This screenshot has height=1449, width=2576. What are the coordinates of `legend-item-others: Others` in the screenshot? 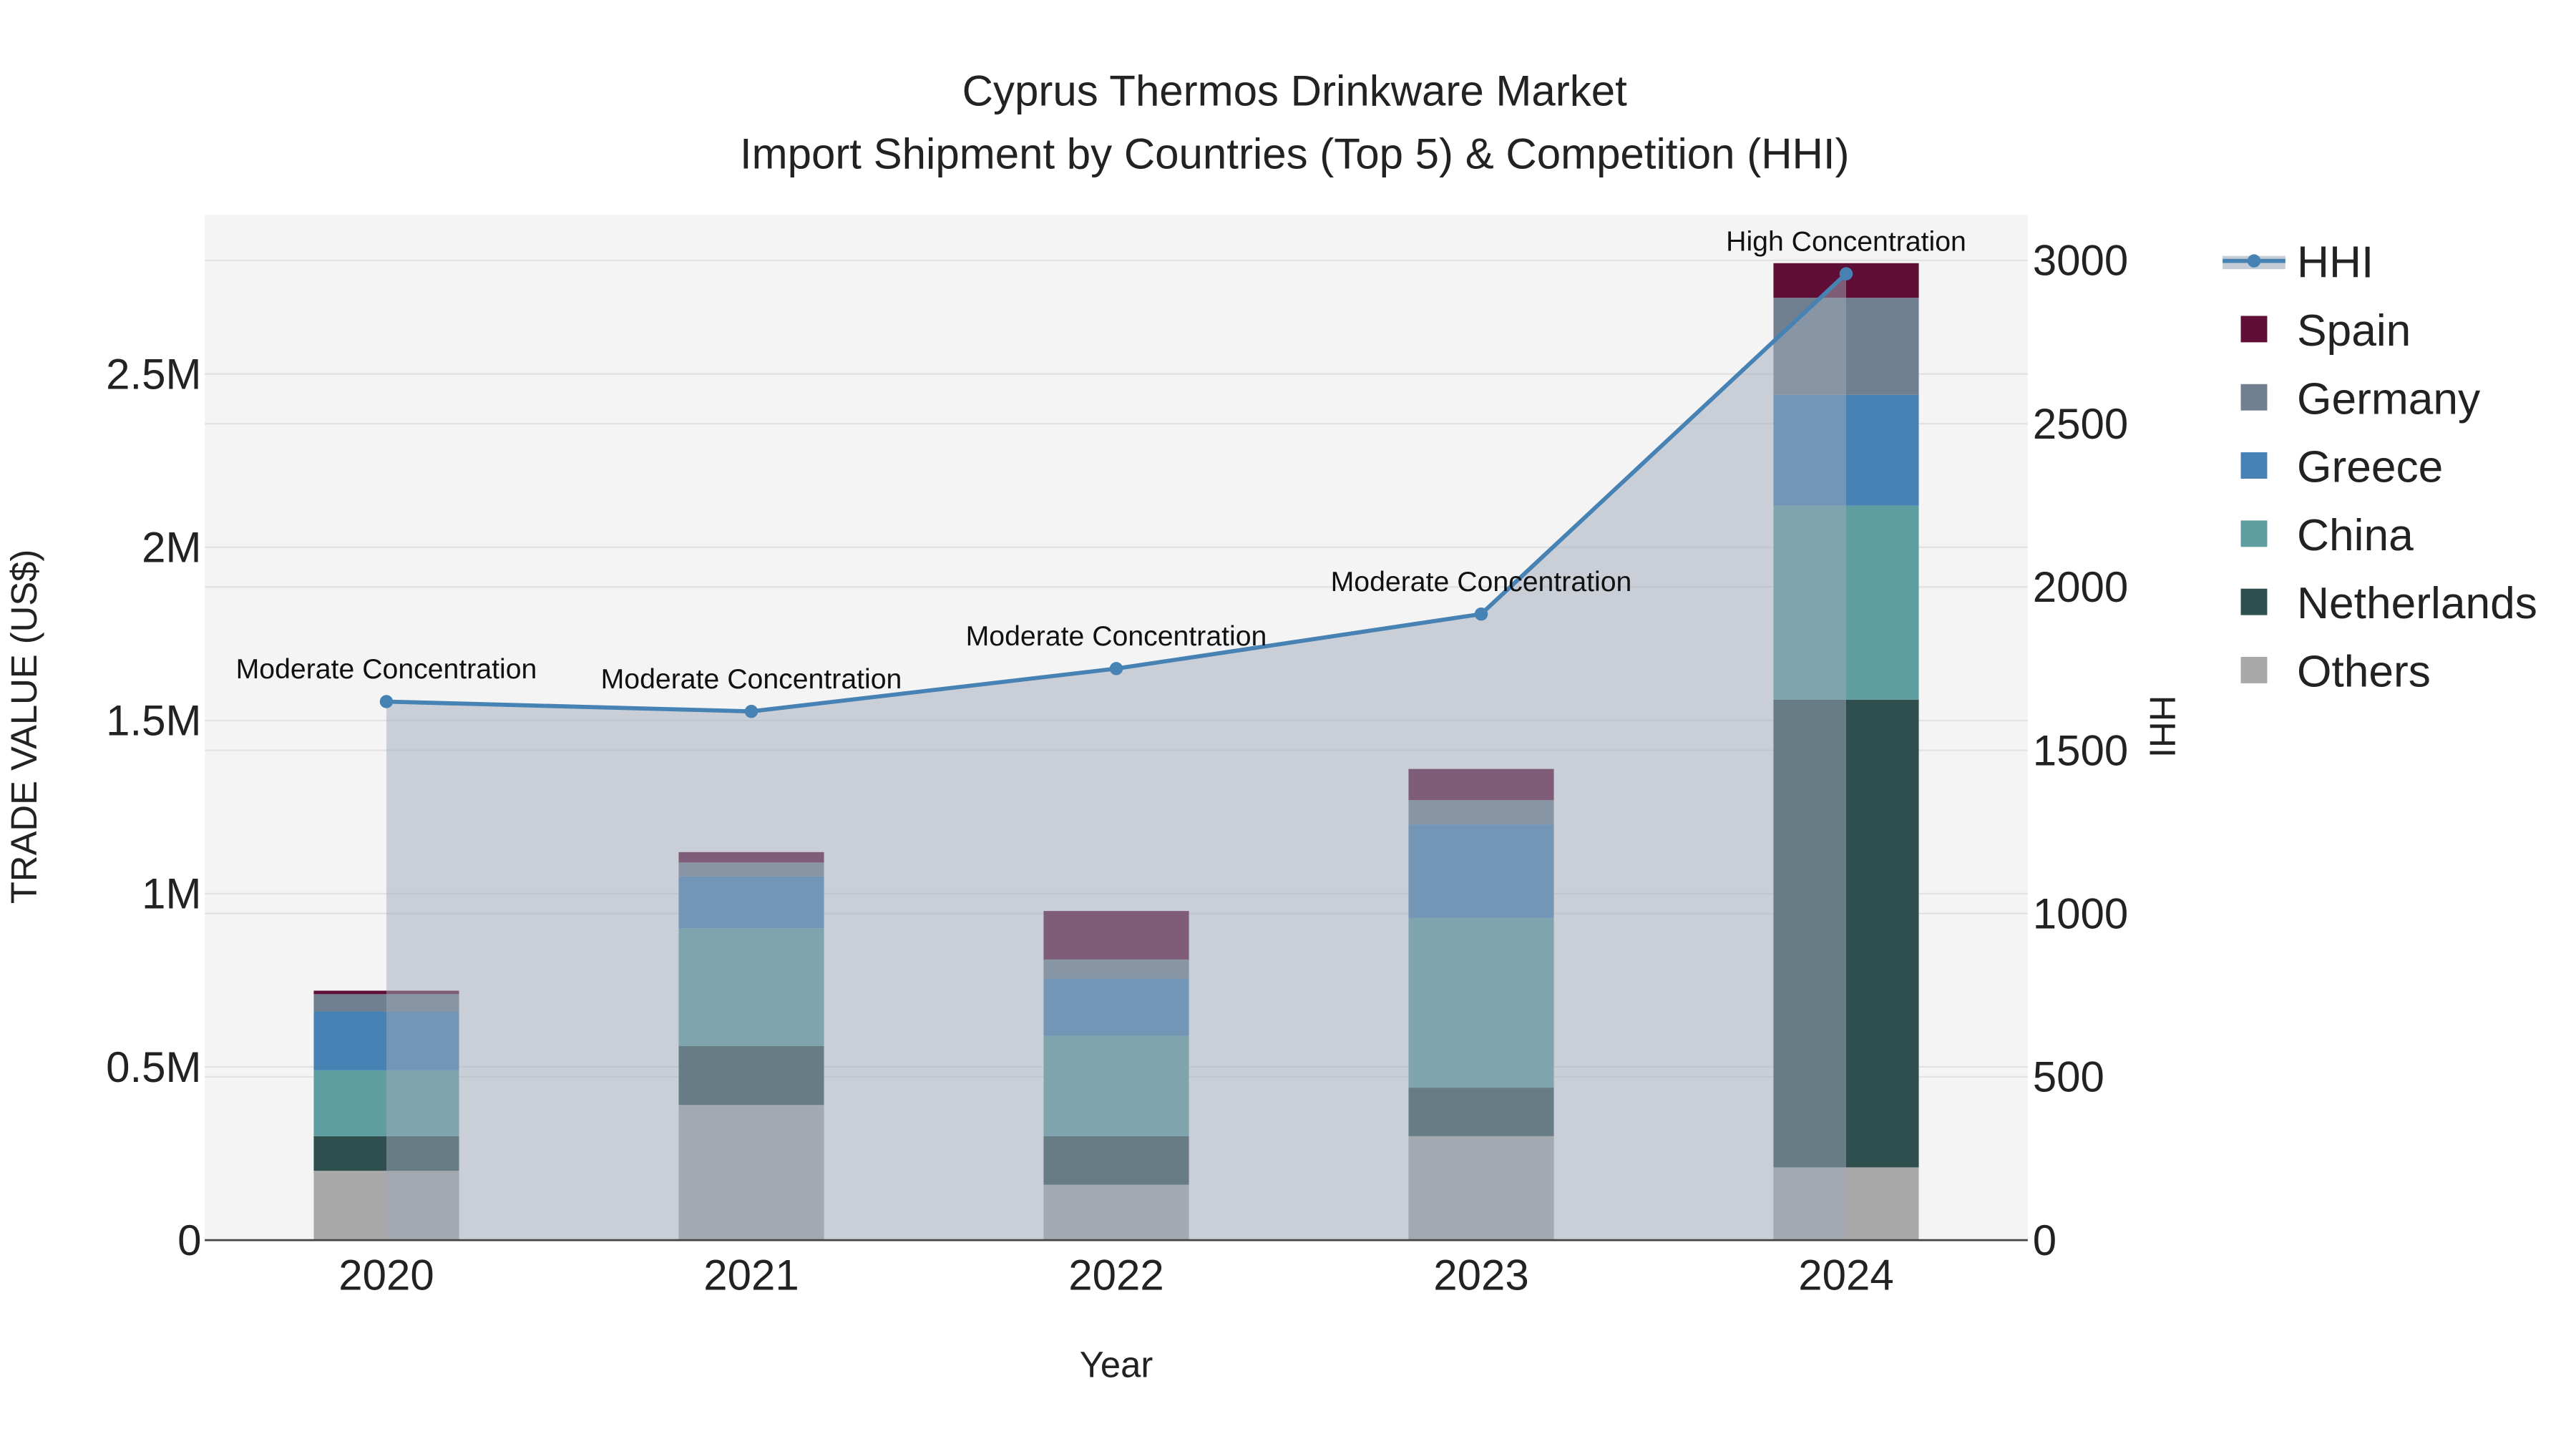 It's located at (2335, 672).